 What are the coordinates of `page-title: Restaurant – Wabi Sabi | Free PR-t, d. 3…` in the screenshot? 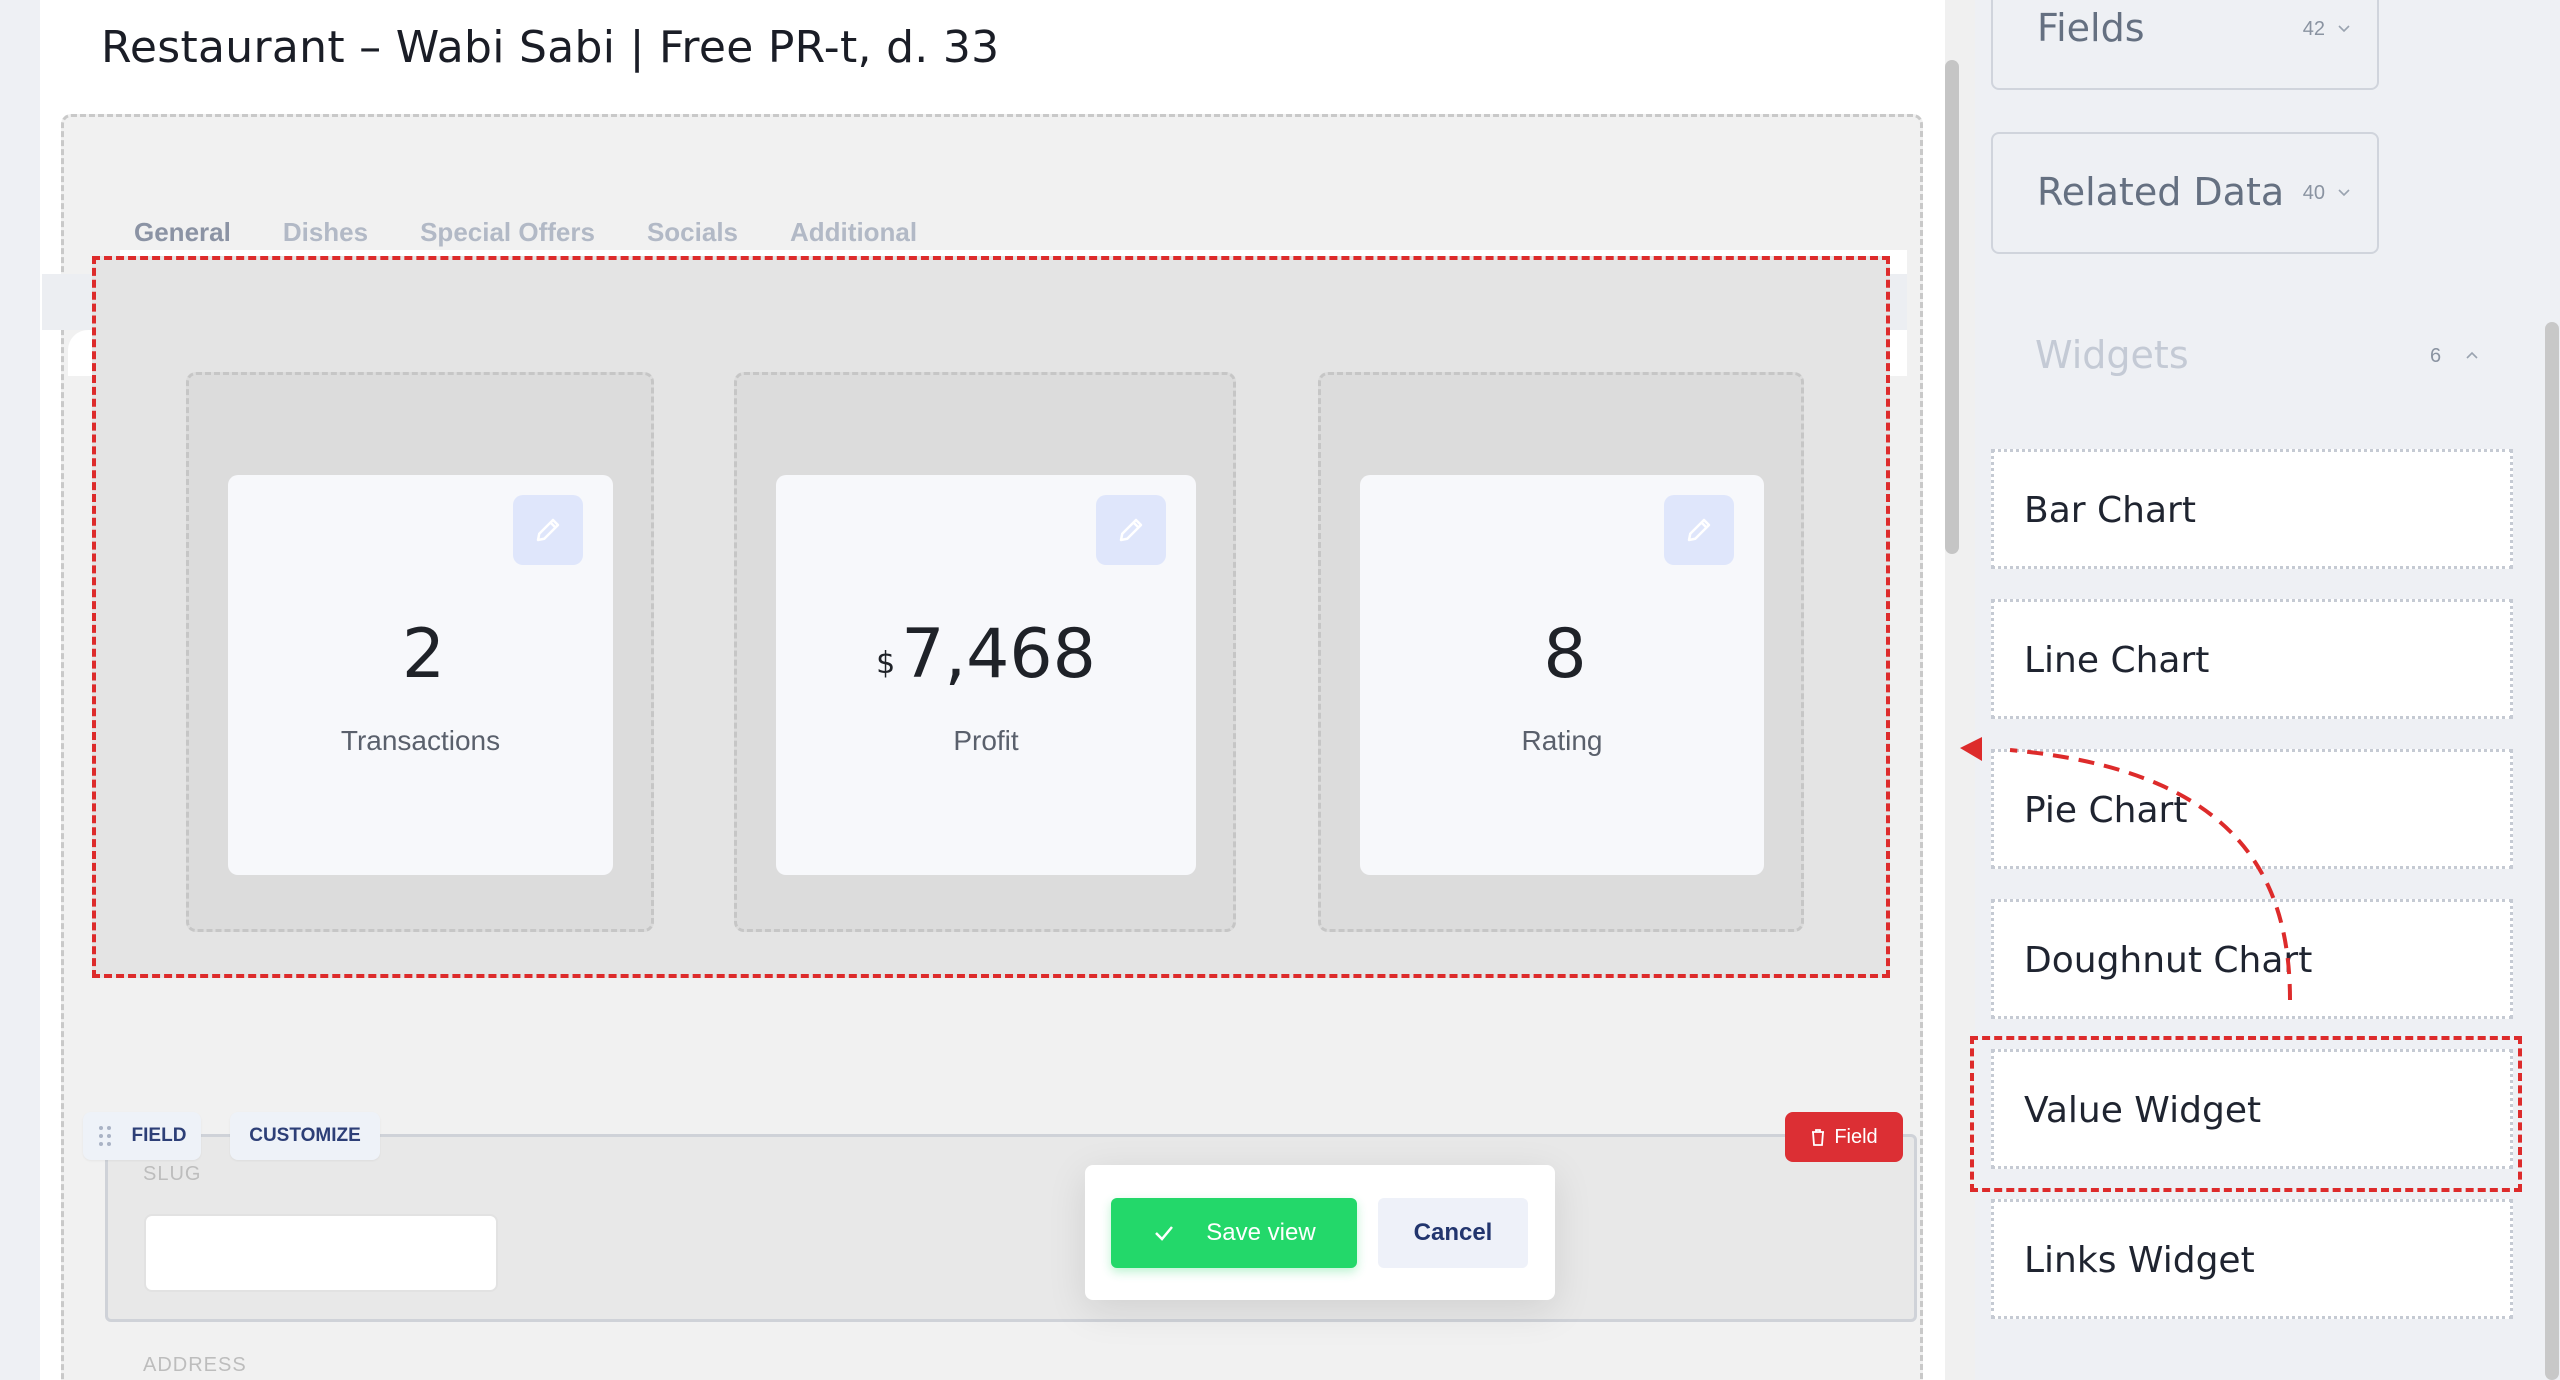 It's located at (550, 47).